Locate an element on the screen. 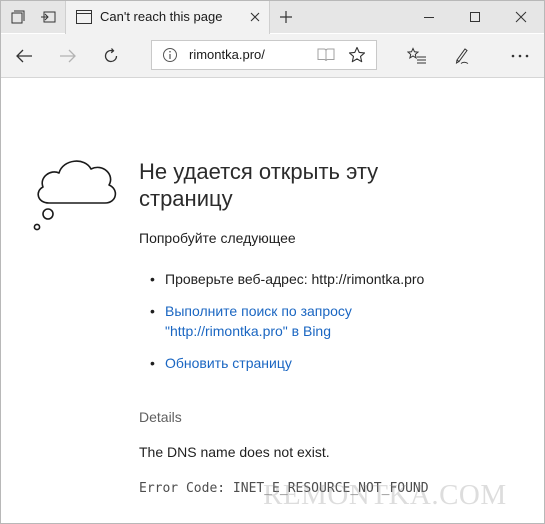  thought-cloud-icon is located at coordinates (79, 195).